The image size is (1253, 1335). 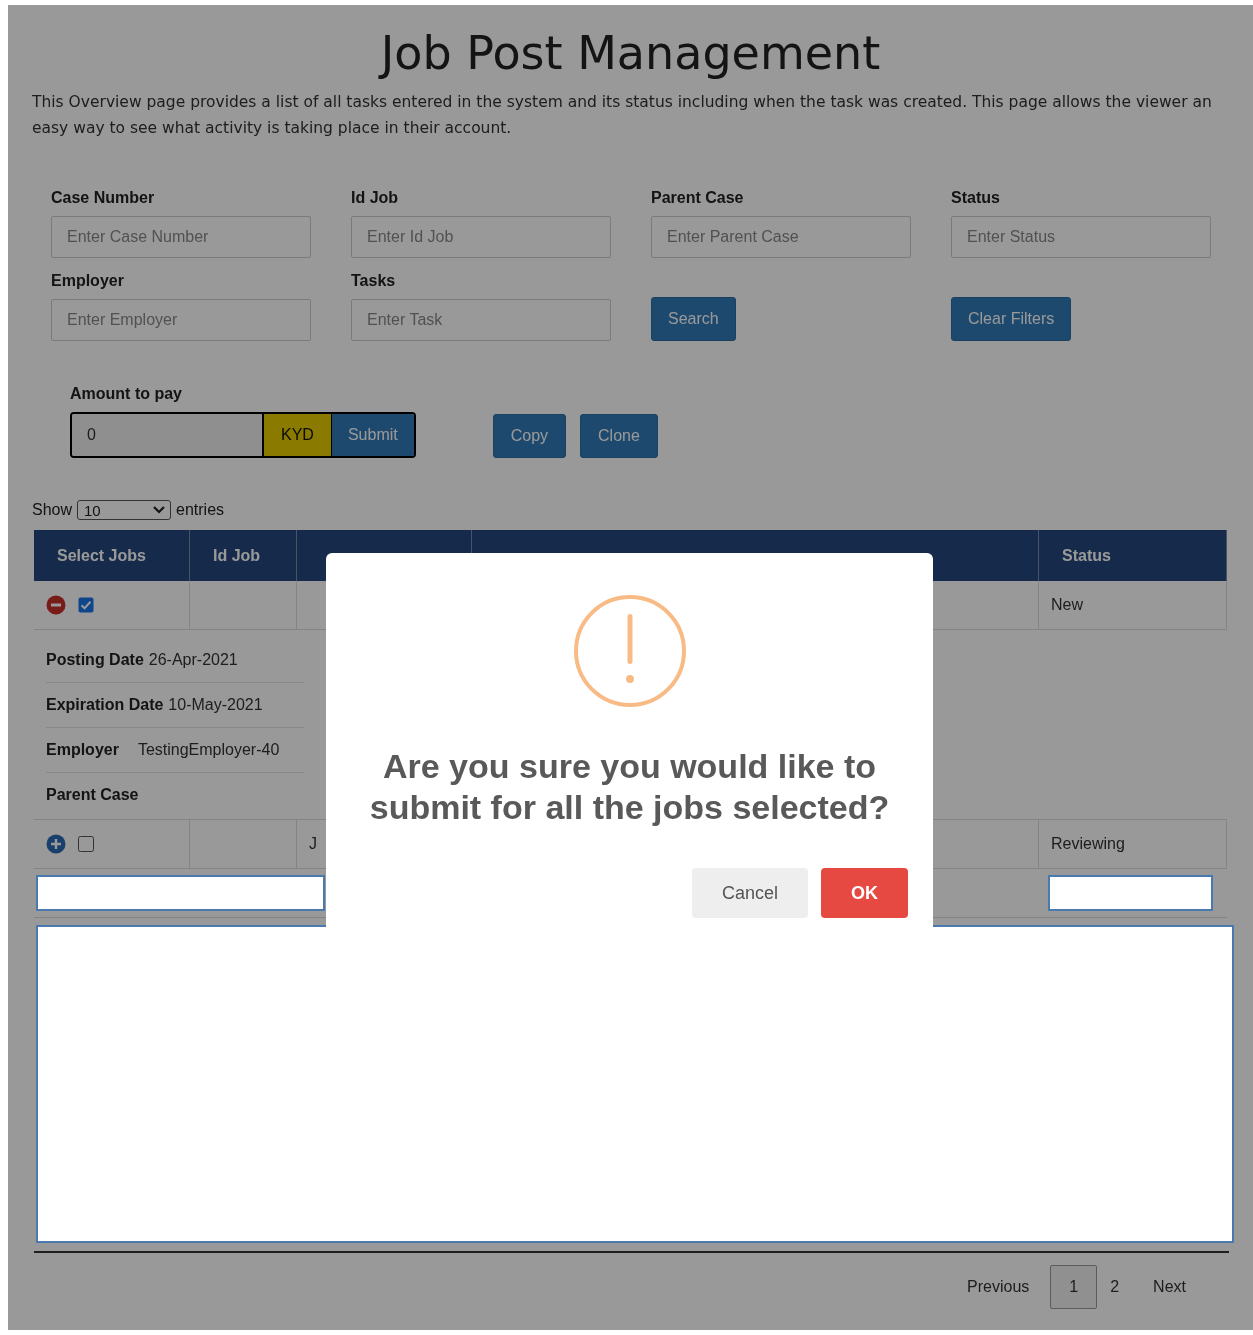 What do you see at coordinates (56, 605) in the screenshot?
I see `collapse-icon` at bounding box center [56, 605].